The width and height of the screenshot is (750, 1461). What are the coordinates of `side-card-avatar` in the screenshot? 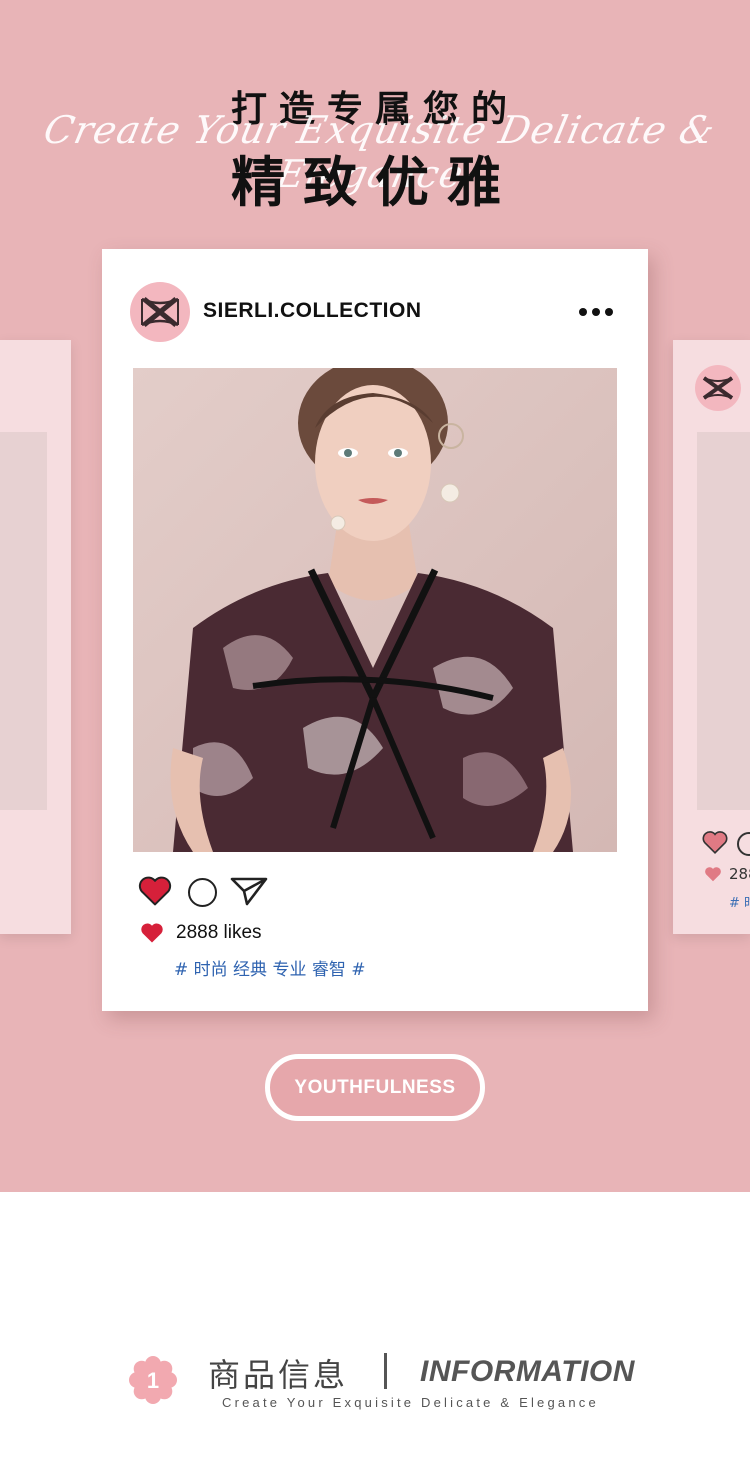 It's located at (718, 388).